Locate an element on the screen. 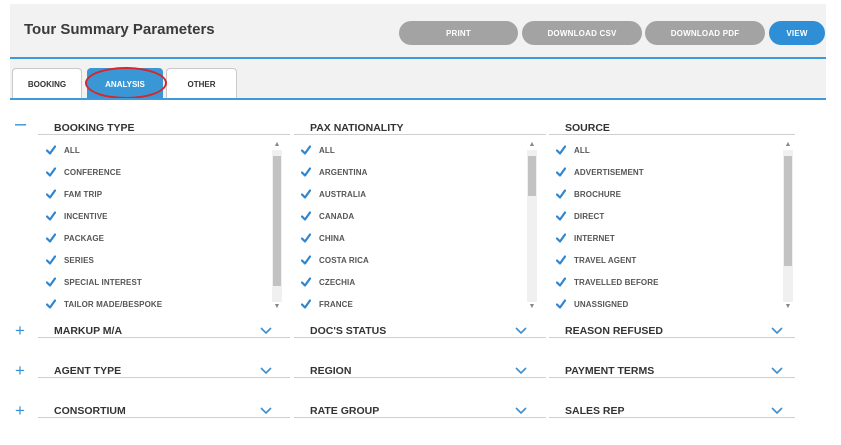 The height and width of the screenshot is (445, 841). checkbox-item: AUSTRALIA is located at coordinates (333, 194).